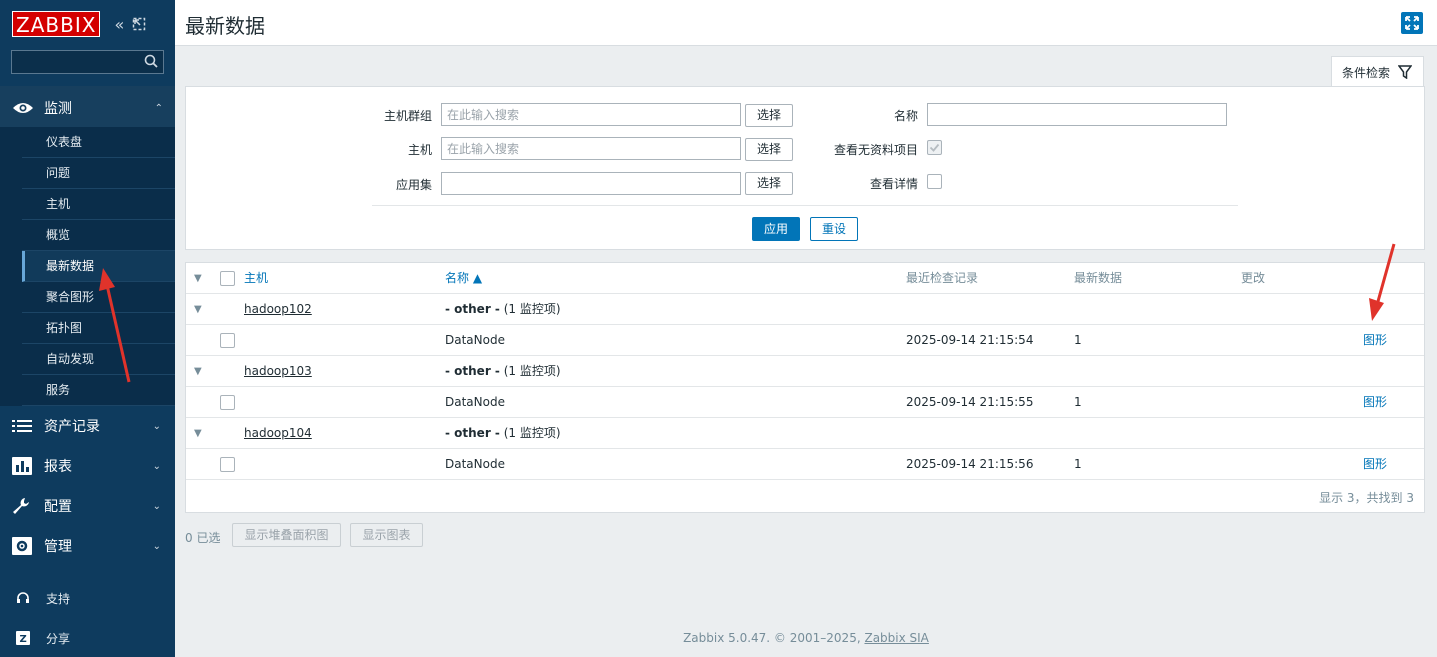 This screenshot has width=1437, height=657. What do you see at coordinates (58, 109) in the screenshot?
I see `menu-monitoring-label: 监测` at bounding box center [58, 109].